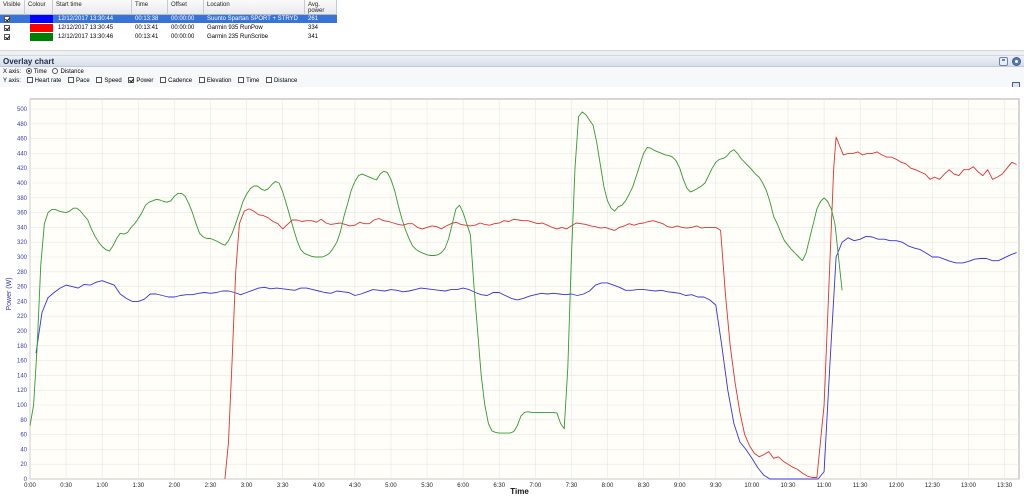 This screenshot has width=1024, height=500. I want to click on y-axis-speed-label: Speed, so click(112, 81).